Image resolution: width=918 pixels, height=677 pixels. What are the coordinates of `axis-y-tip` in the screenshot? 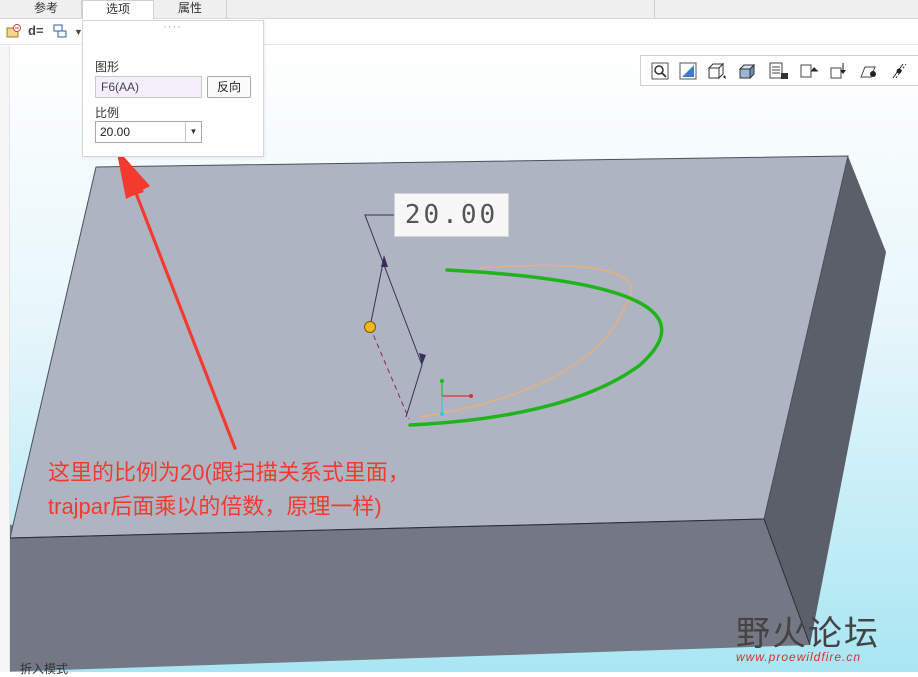 It's located at (442, 381).